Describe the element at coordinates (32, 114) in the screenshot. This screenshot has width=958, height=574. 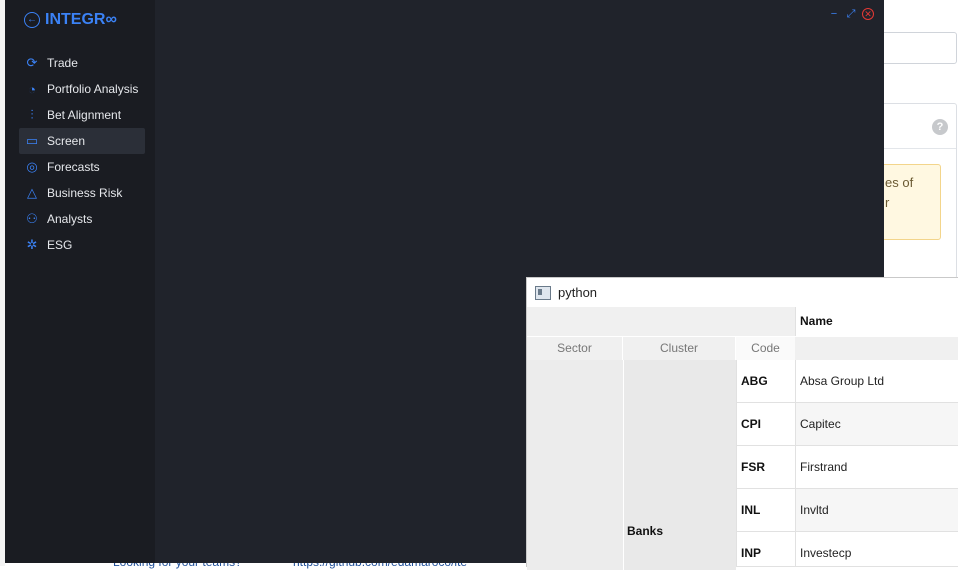
I see `sliders-icon: ⫶` at that location.